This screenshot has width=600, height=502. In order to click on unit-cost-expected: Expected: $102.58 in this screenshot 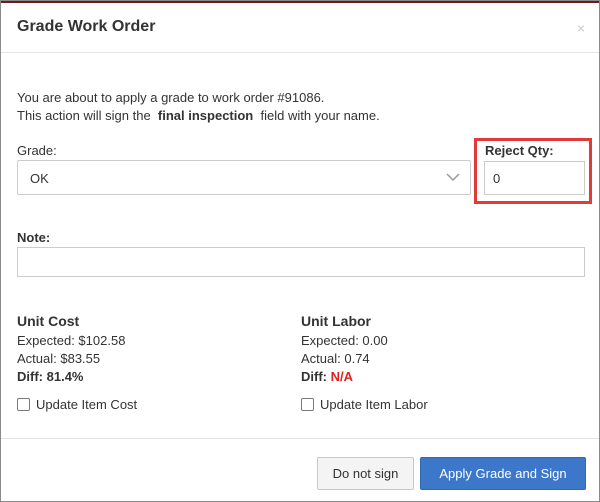, I will do `click(71, 340)`.